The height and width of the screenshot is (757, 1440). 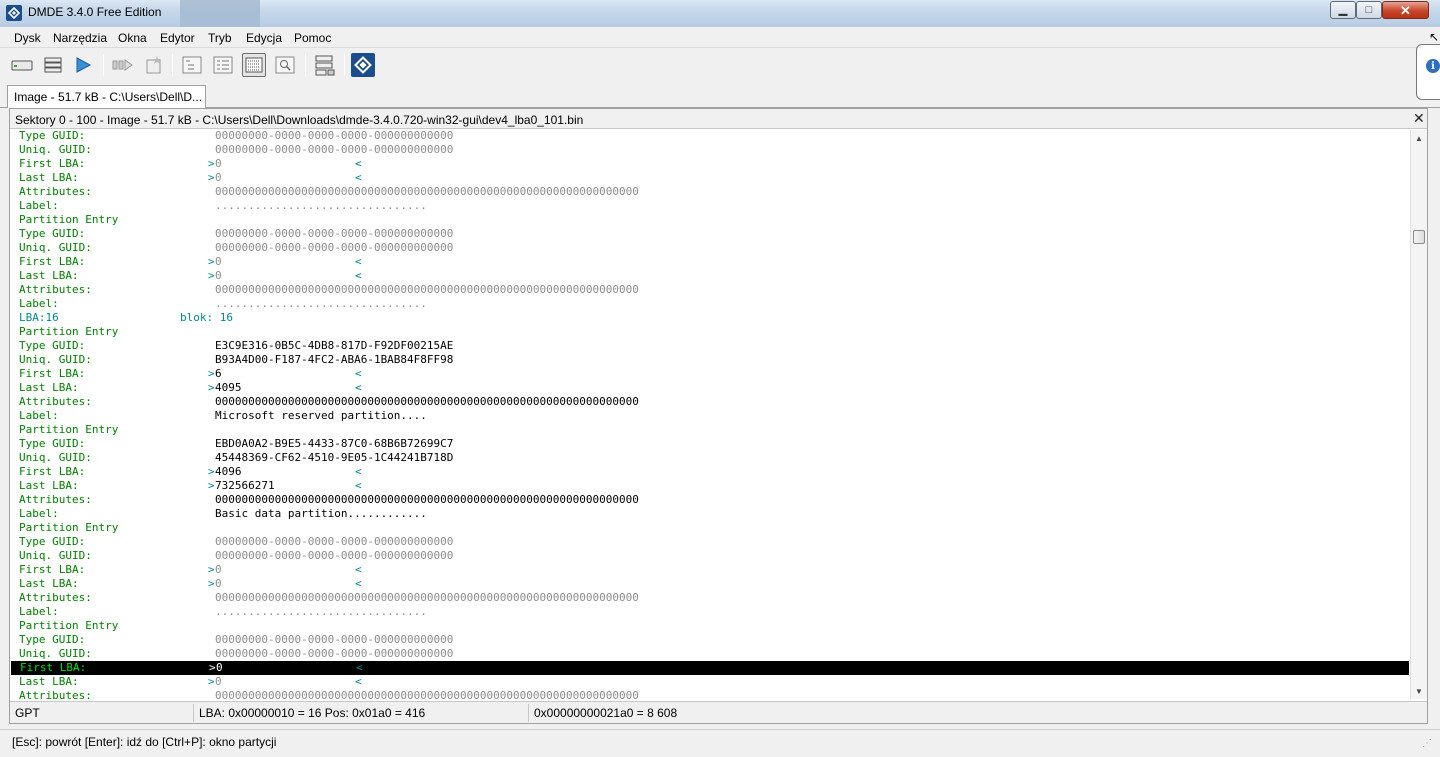 I want to click on dmde-logo-icon, so click(x=363, y=65).